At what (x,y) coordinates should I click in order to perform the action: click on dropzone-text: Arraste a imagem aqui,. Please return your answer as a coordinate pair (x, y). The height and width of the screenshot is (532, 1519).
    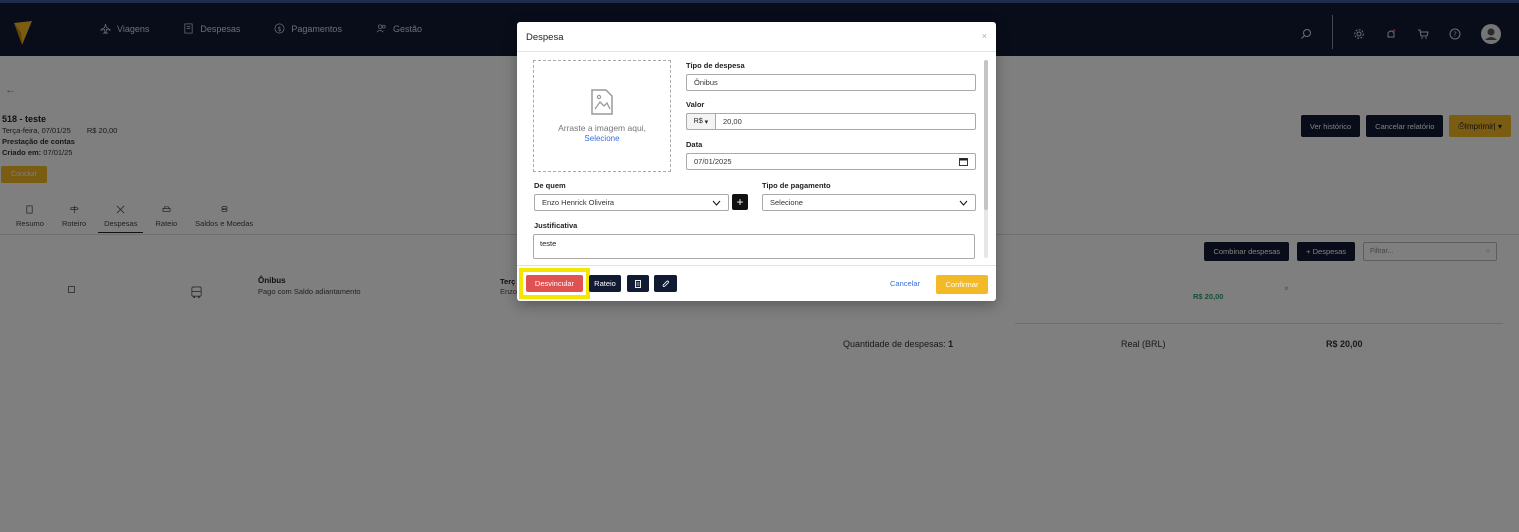
    Looking at the image, I should click on (602, 128).